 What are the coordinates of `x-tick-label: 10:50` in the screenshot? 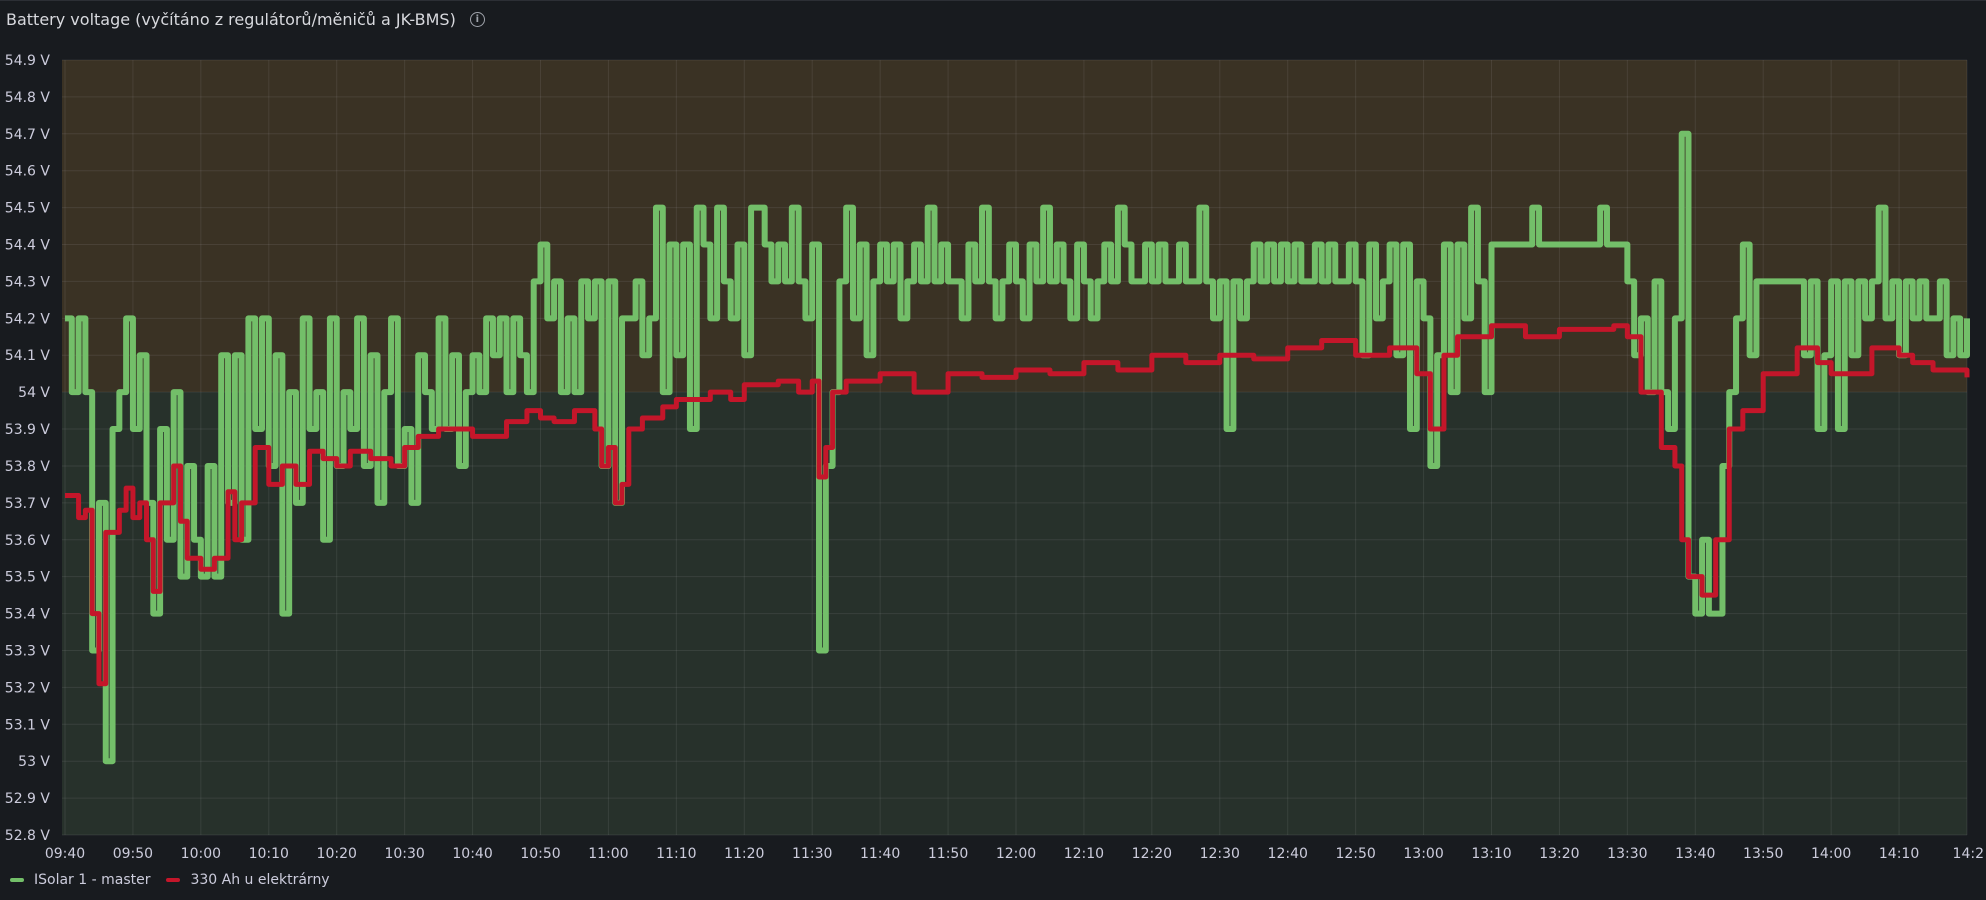 It's located at (540, 854).